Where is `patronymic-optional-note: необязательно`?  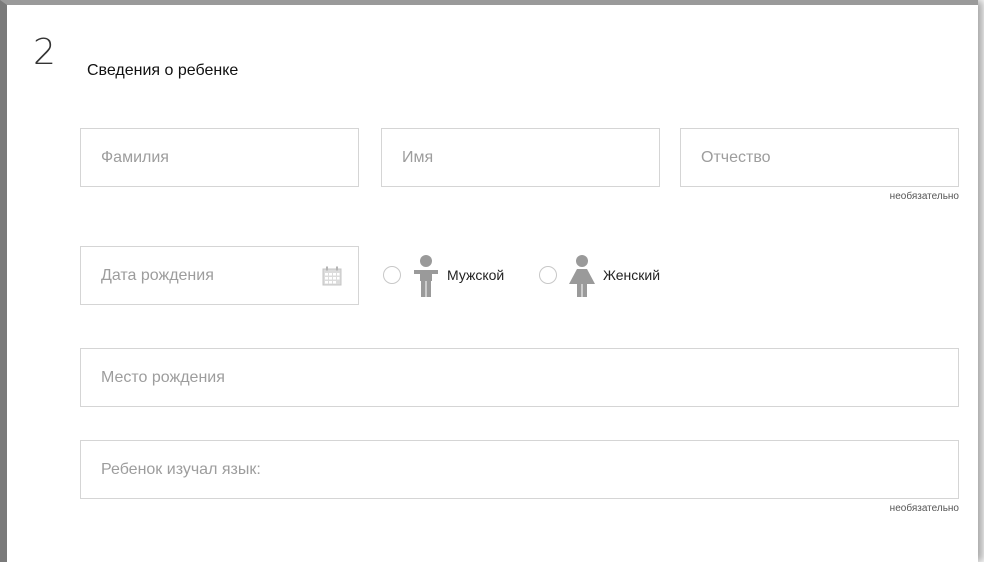
patronymic-optional-note: необязательно is located at coordinates (924, 196).